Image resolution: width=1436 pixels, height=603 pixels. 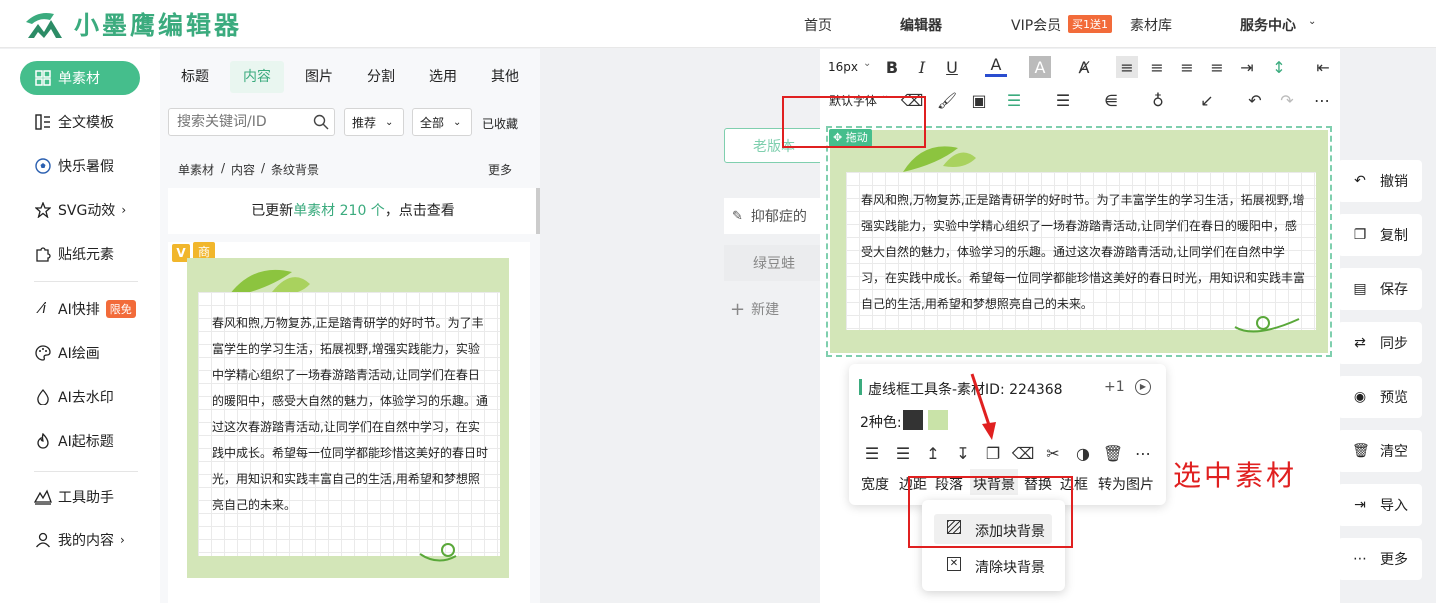 I want to click on tab-image: 图片, so click(x=319, y=77).